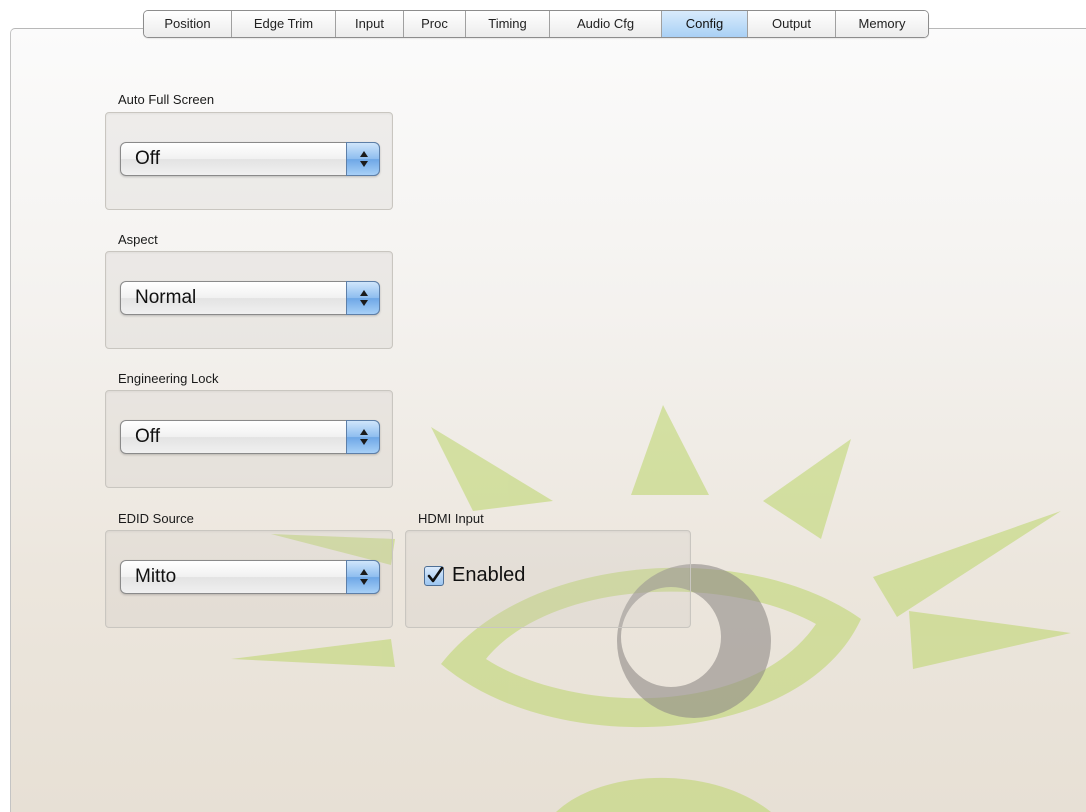 The image size is (1086, 812). What do you see at coordinates (451, 518) in the screenshot?
I see `hdmi-input-label: HDMI Input` at bounding box center [451, 518].